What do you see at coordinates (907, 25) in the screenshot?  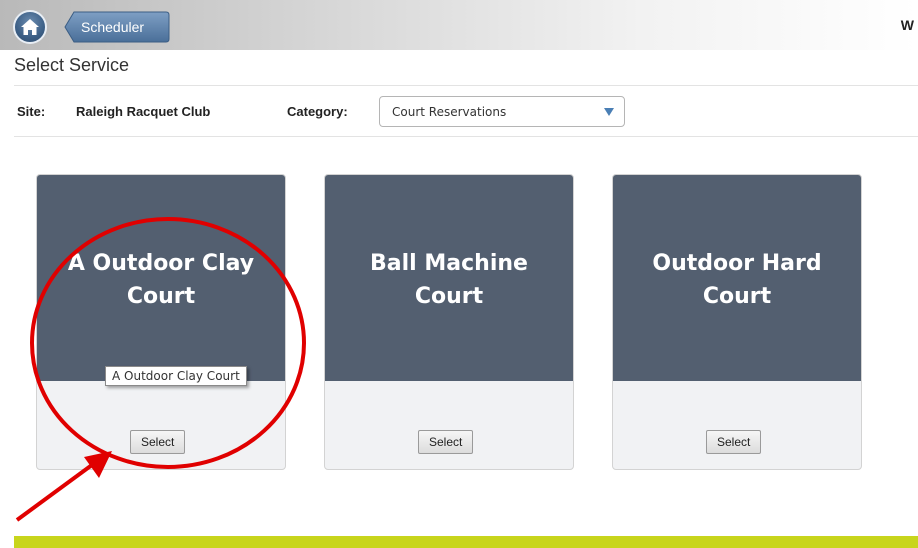 I see `welcome-text: W` at bounding box center [907, 25].